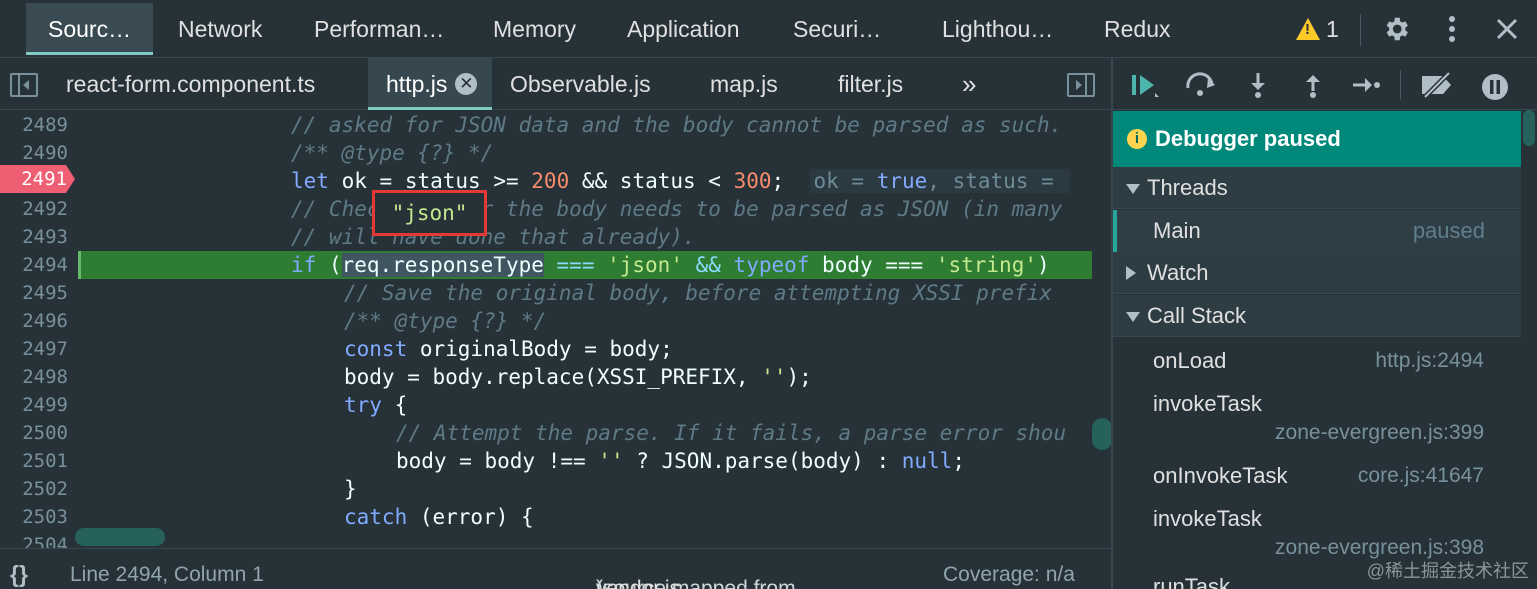 The width and height of the screenshot is (1537, 589). I want to click on call-stack-label: Call Stack, so click(1197, 315).